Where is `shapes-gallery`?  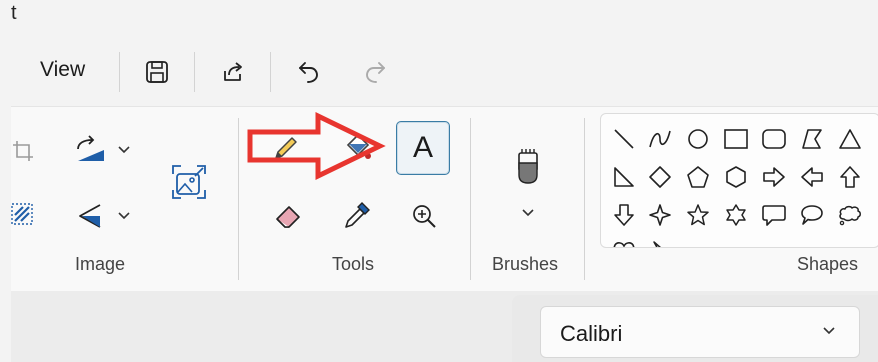
shapes-gallery is located at coordinates (739, 180).